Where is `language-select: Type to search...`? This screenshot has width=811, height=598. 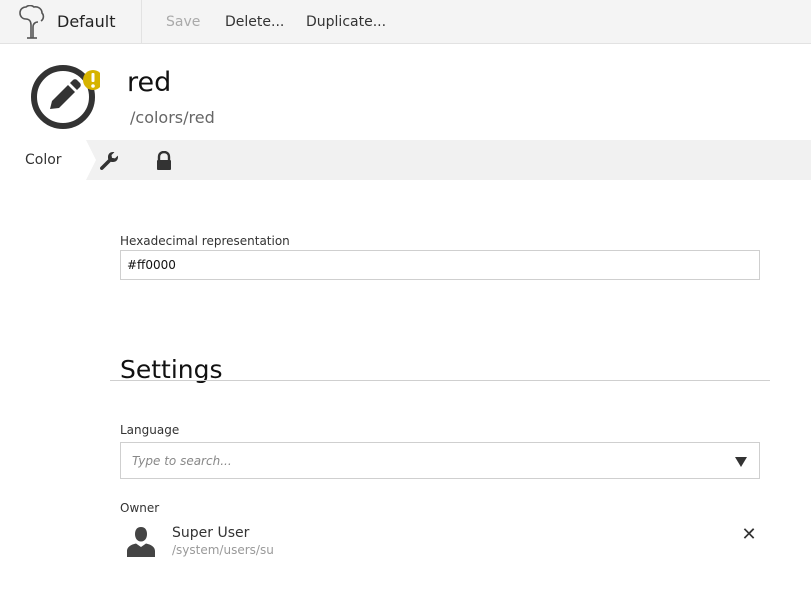
language-select: Type to search... is located at coordinates (440, 460).